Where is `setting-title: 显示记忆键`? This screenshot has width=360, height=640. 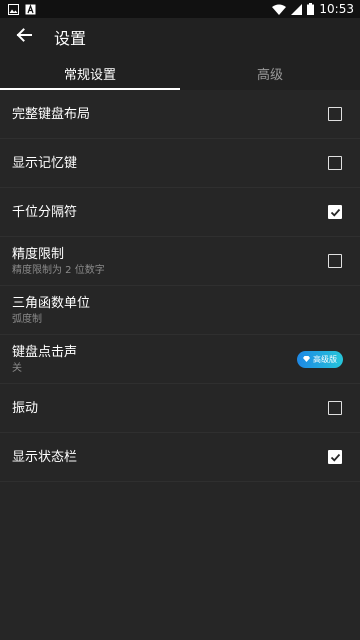
setting-title: 显示记忆键 is located at coordinates (45, 163).